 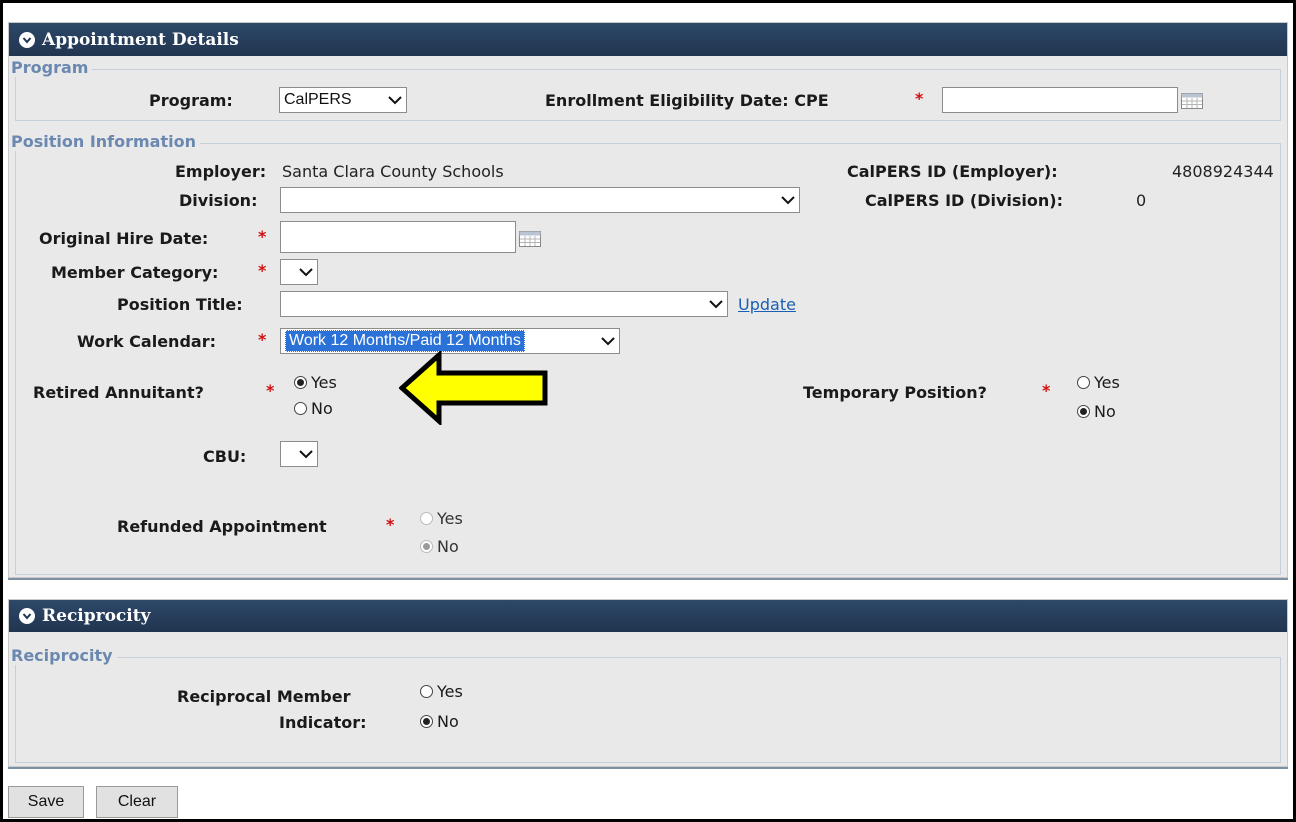 I want to click on work-calendar-required-mark: *, so click(x=262, y=339).